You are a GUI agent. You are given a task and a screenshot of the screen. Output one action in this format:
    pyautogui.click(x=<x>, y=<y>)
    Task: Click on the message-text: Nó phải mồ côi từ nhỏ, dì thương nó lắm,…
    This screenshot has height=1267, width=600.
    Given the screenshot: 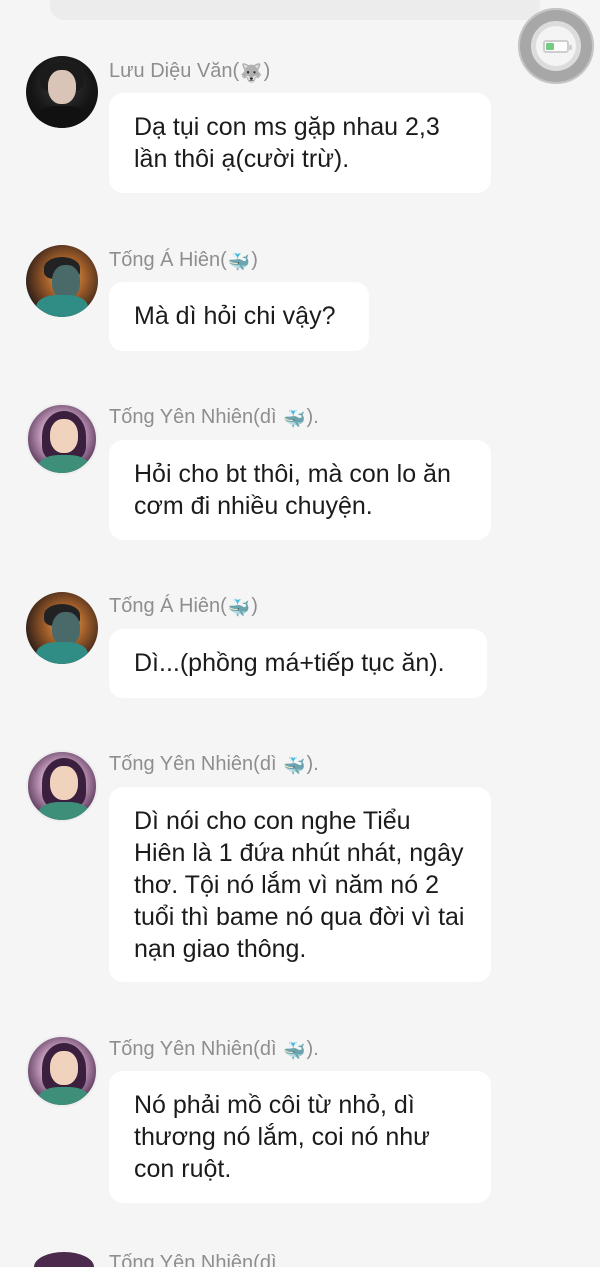 What is the action you would take?
    pyautogui.click(x=282, y=1137)
    